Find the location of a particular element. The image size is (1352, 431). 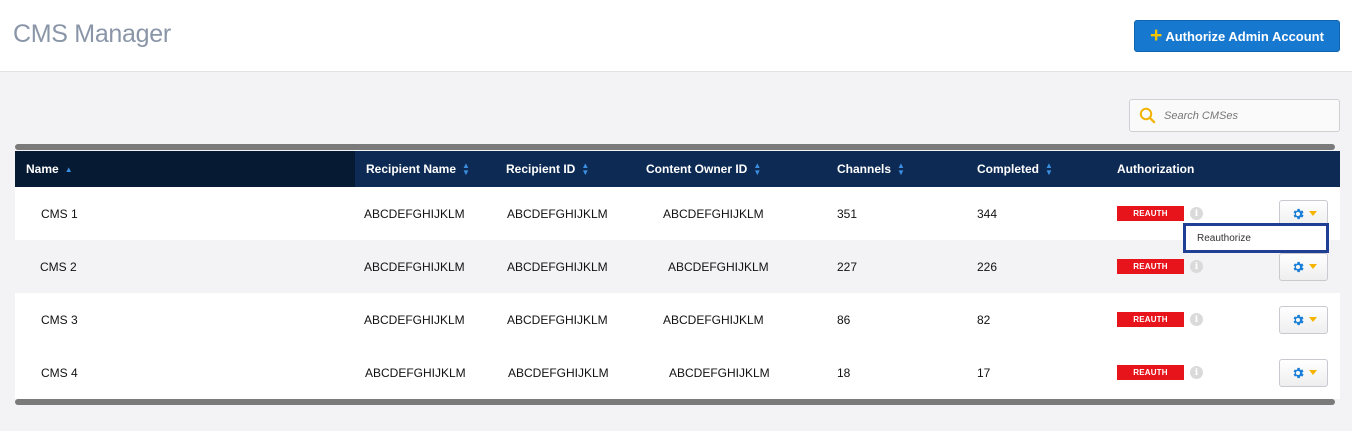

search-input is located at coordinates (1244, 115).